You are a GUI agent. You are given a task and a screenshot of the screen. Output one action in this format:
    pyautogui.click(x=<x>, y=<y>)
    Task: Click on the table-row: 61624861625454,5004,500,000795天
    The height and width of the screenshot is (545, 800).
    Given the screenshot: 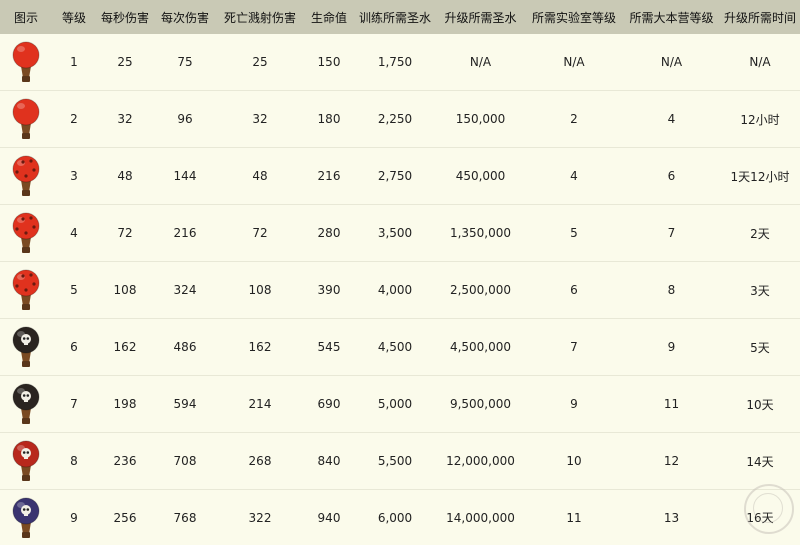 What is the action you would take?
    pyautogui.click(x=400, y=347)
    